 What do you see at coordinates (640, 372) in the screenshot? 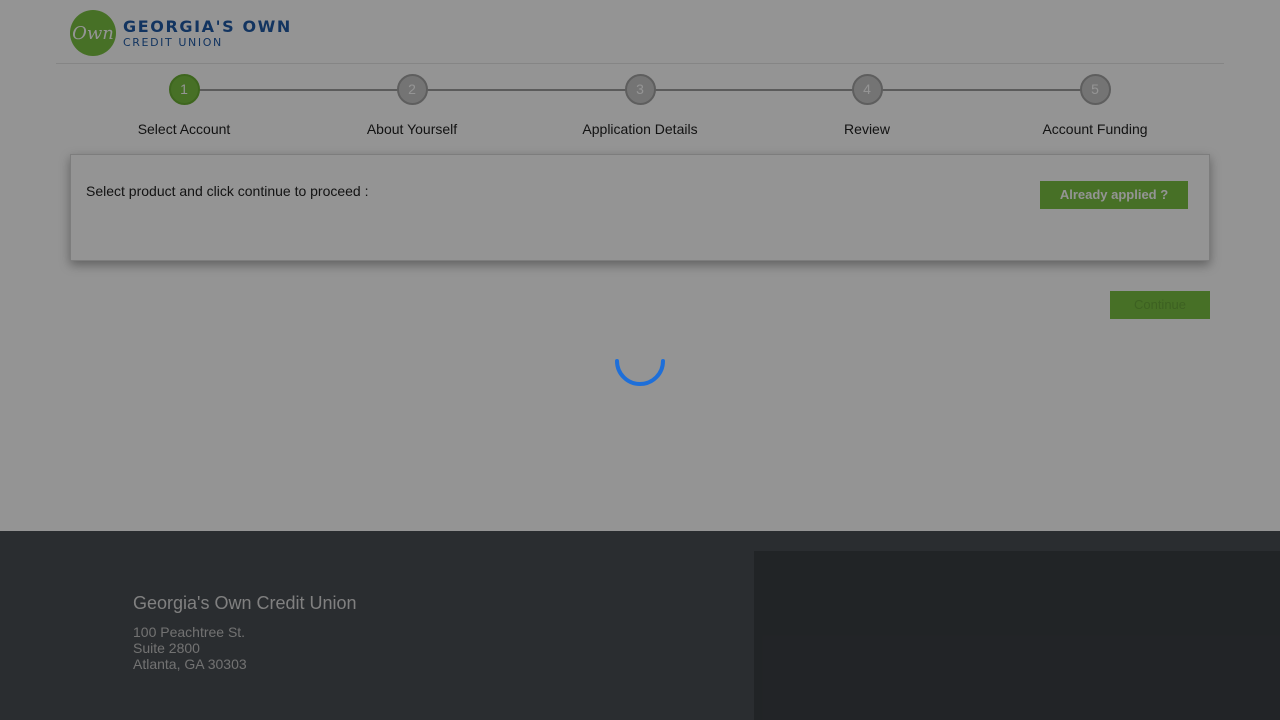
I see `loading-spinner-icon` at bounding box center [640, 372].